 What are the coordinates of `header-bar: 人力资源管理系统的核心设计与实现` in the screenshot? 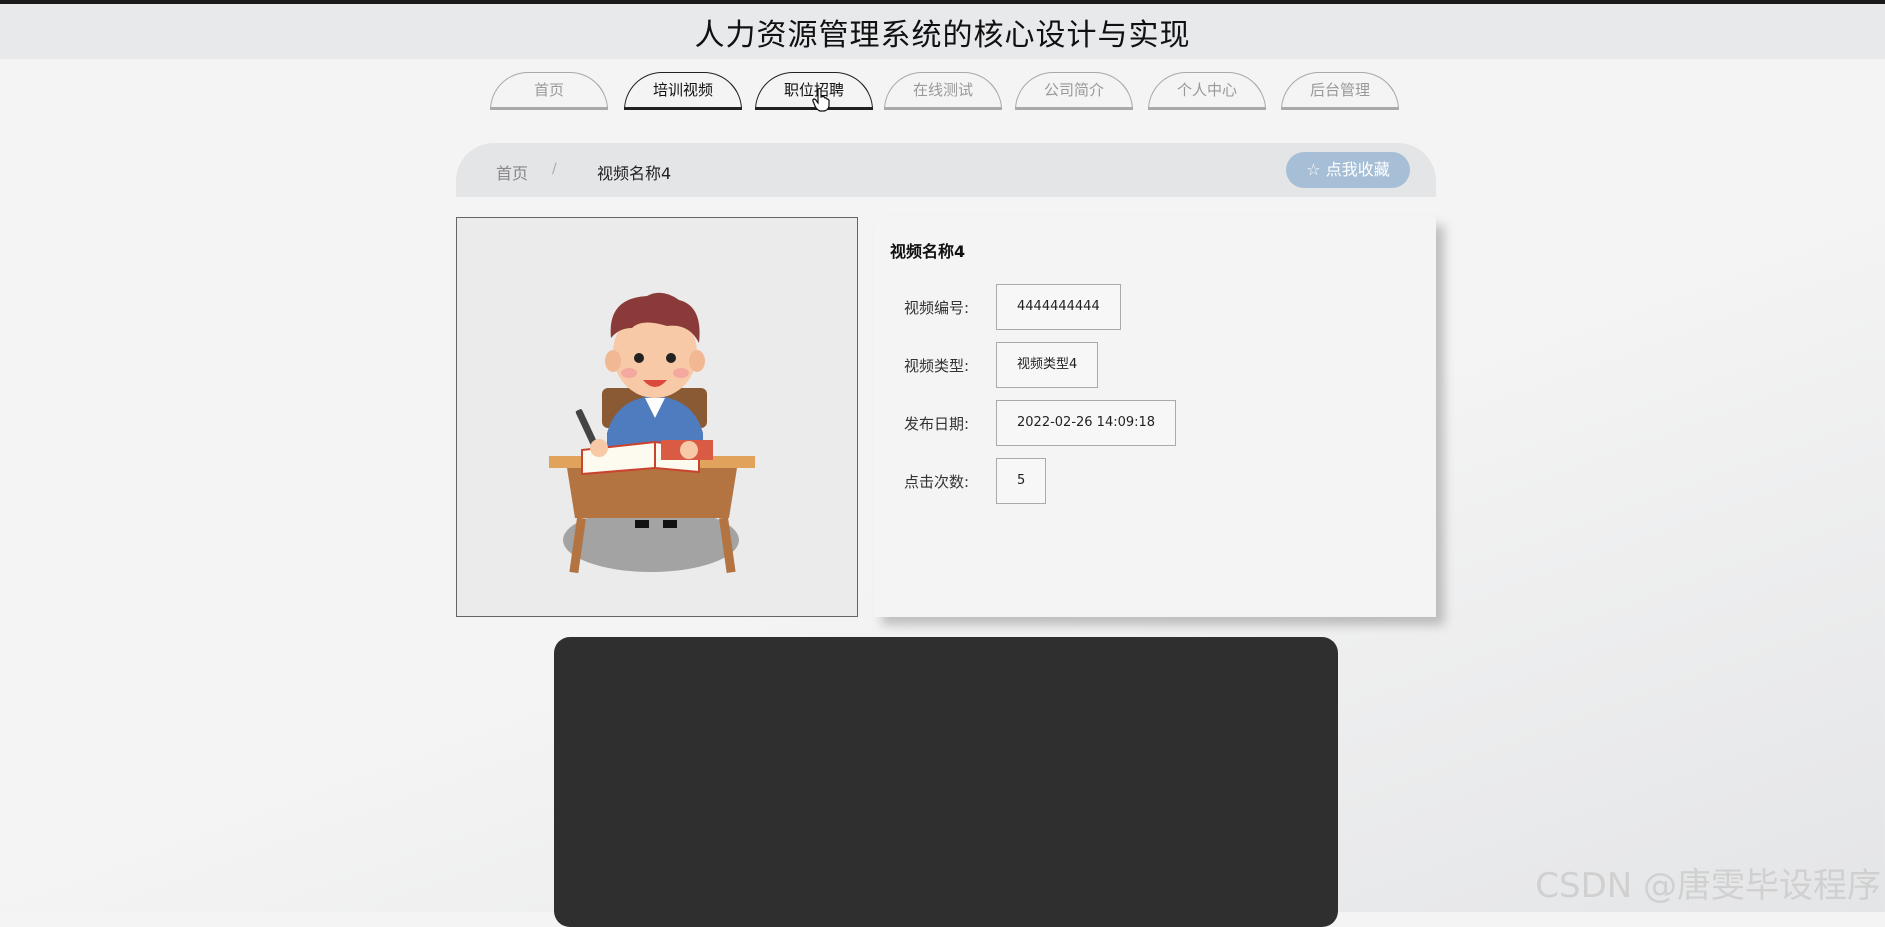 It's located at (942, 29).